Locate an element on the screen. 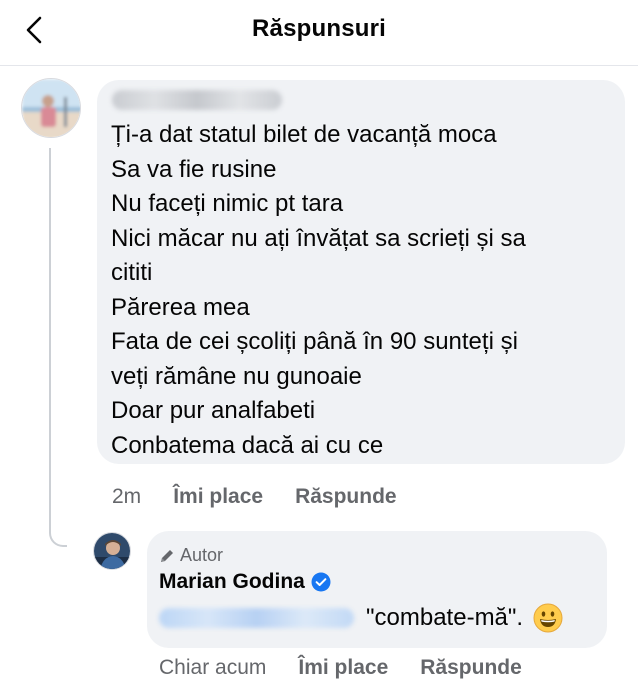 Image resolution: width=638 pixels, height=700 pixels. comment-line: Conbatema dacă ai cu ce is located at coordinates (247, 445).